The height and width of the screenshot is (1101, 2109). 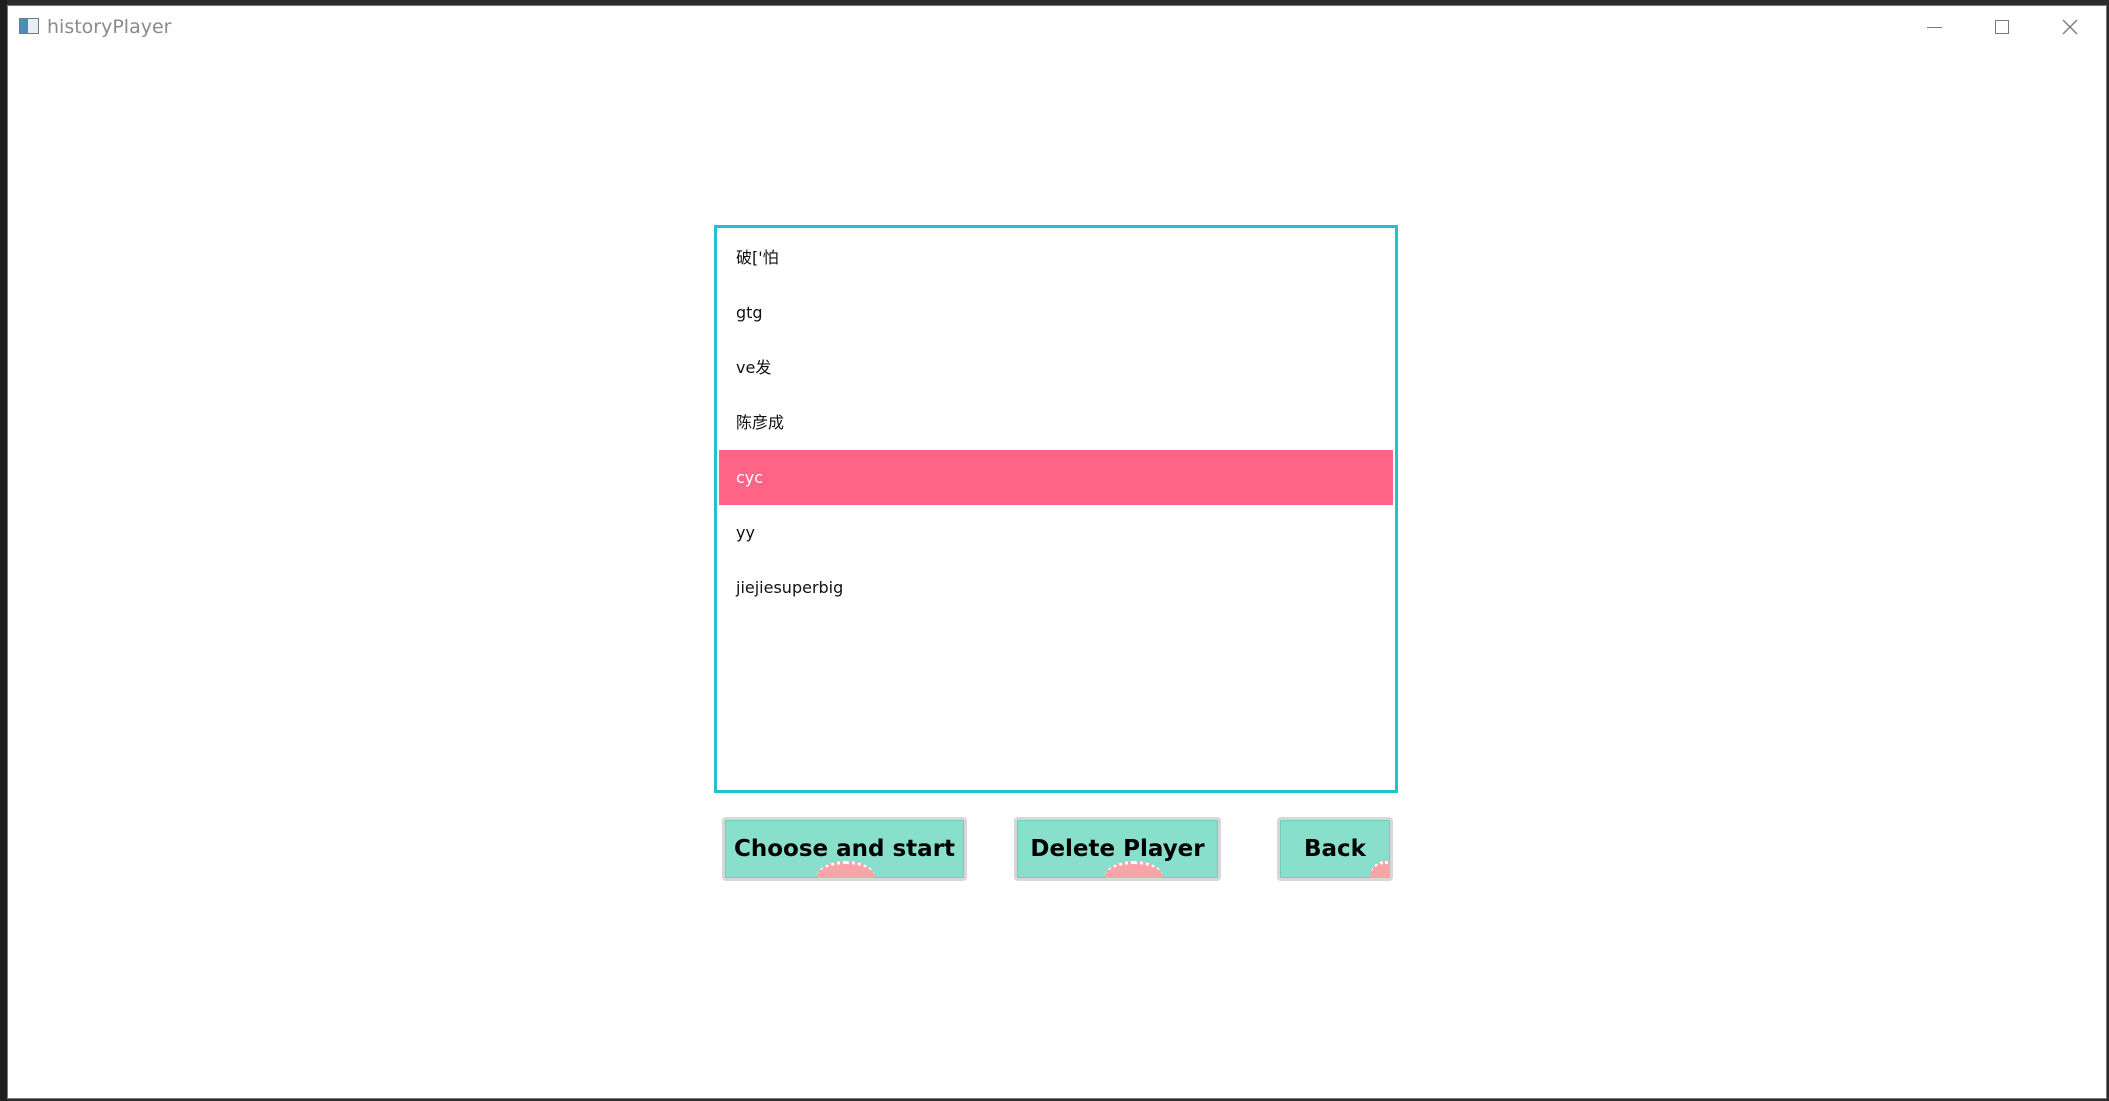 I want to click on list-item: jiejiesuperbig, so click(x=1056, y=587).